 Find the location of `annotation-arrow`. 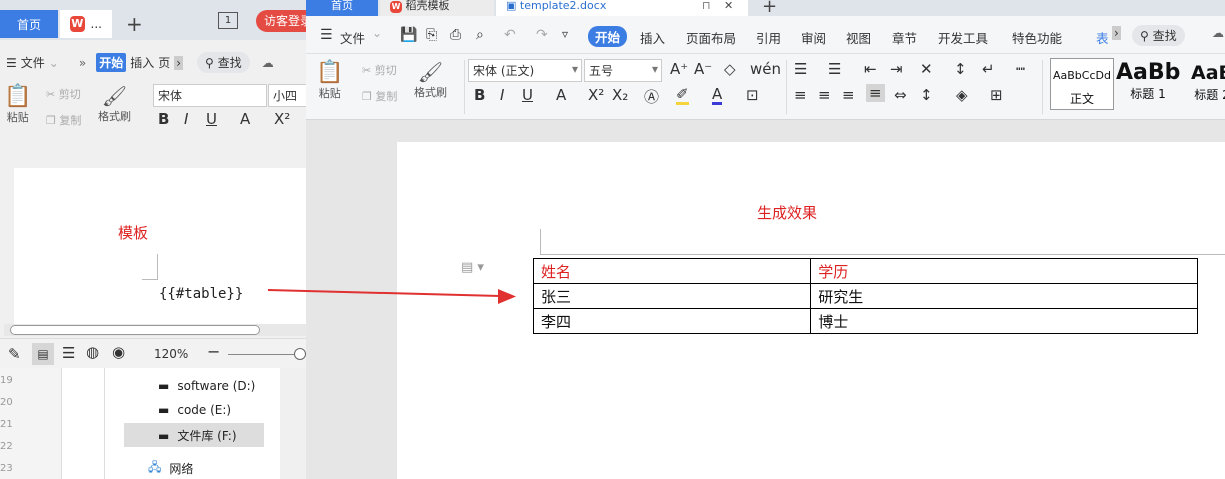

annotation-arrow is located at coordinates (391, 296).